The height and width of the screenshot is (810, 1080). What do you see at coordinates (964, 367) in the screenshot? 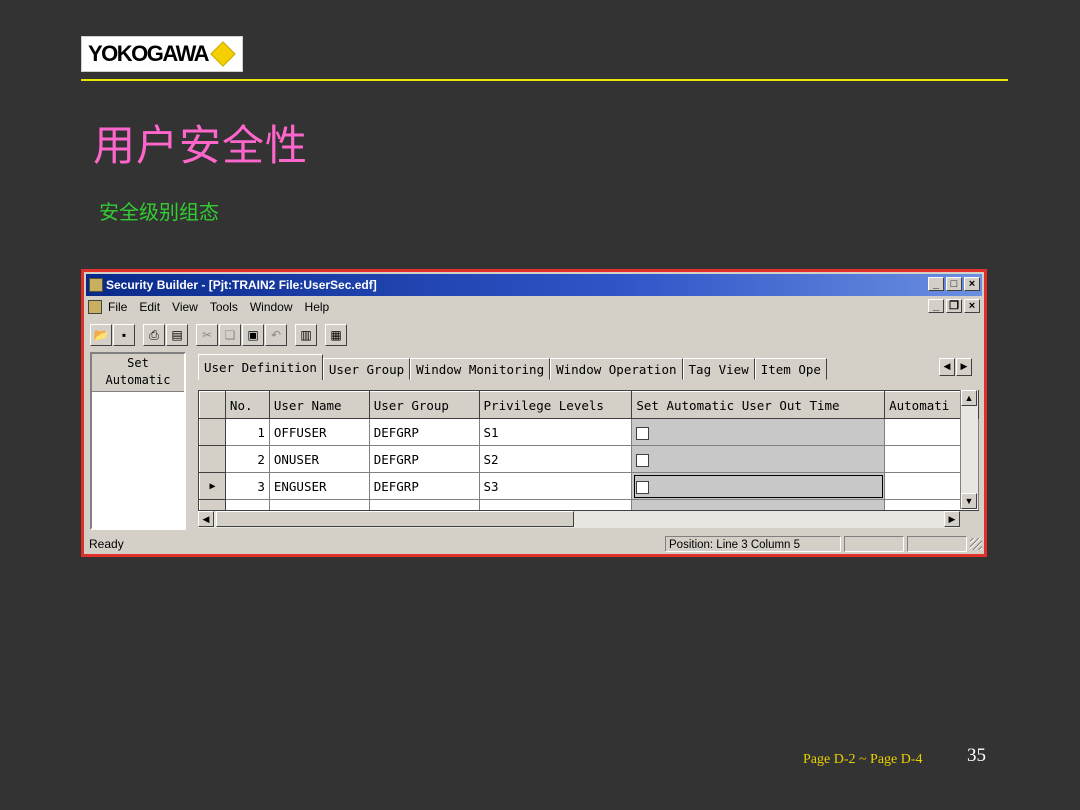
I see `tab-scroll-right-icon: ▶` at bounding box center [964, 367].